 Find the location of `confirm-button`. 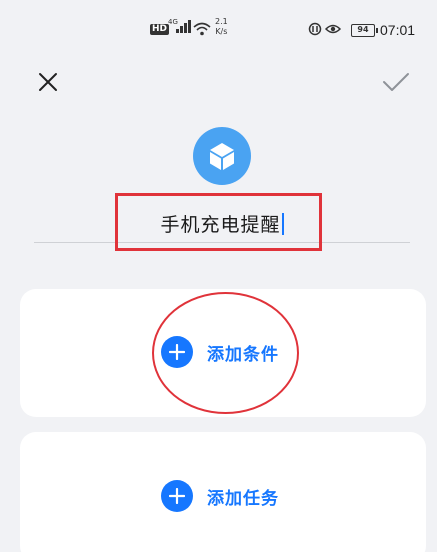

confirm-button is located at coordinates (396, 82).